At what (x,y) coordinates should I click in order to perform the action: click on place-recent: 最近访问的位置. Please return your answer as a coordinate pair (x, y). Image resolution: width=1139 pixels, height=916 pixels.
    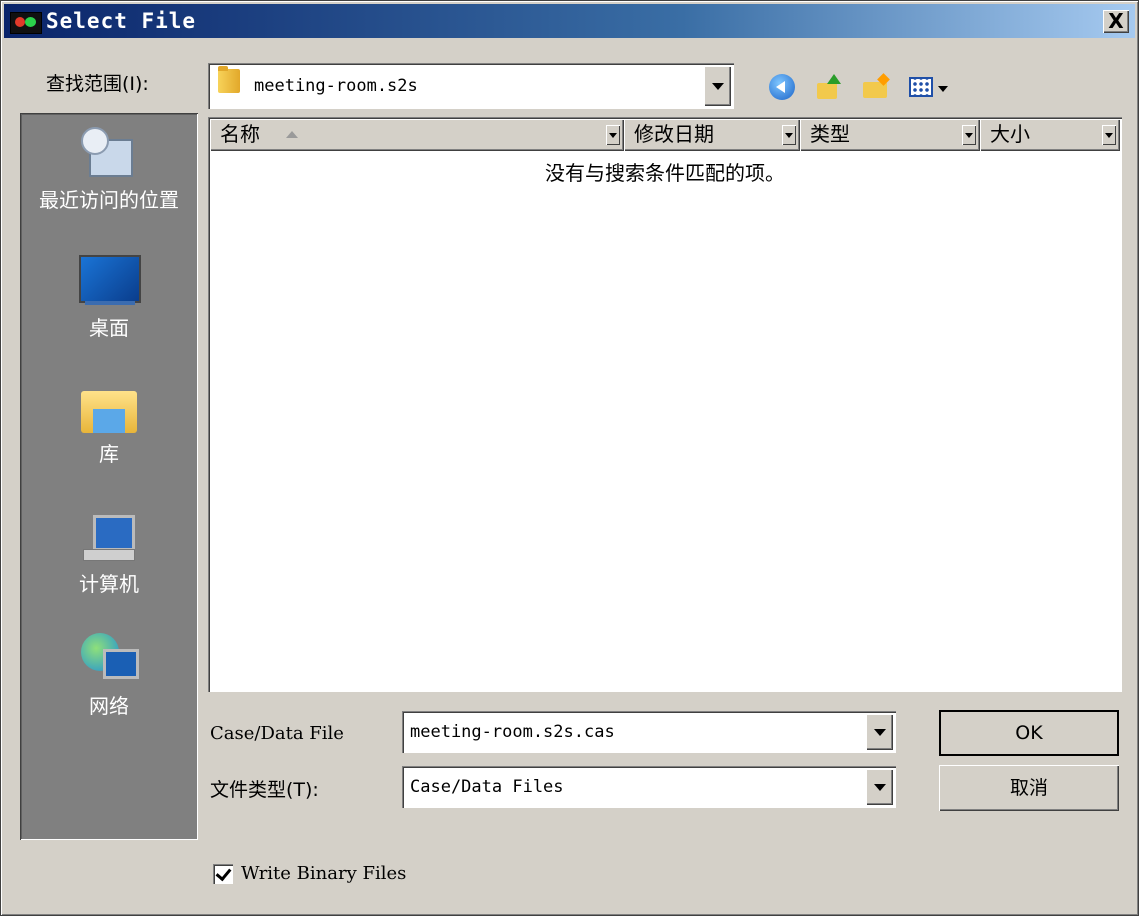
    Looking at the image, I should click on (109, 168).